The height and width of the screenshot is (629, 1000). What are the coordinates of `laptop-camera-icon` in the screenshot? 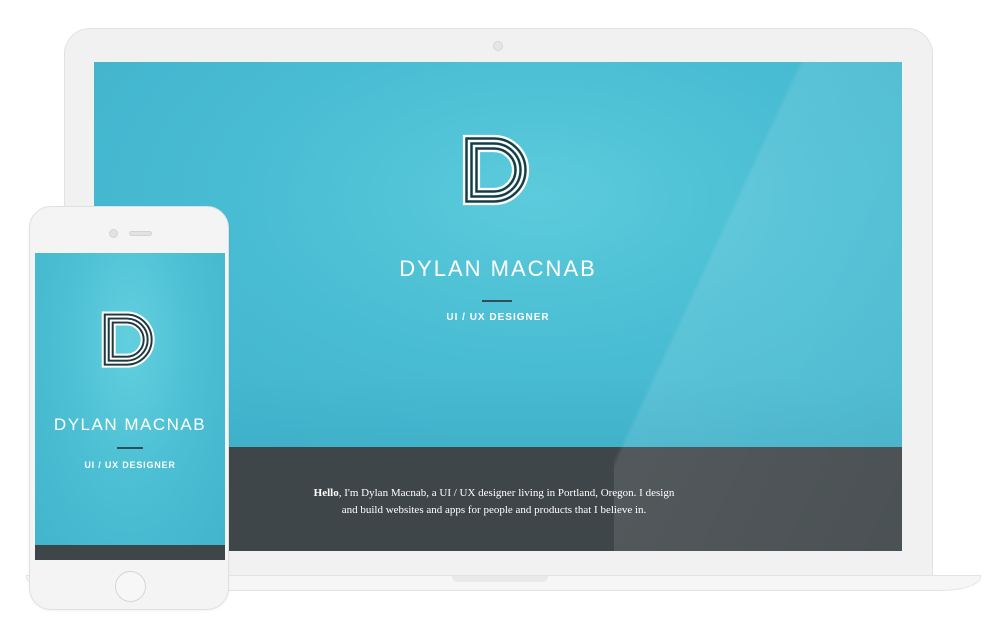 It's located at (498, 46).